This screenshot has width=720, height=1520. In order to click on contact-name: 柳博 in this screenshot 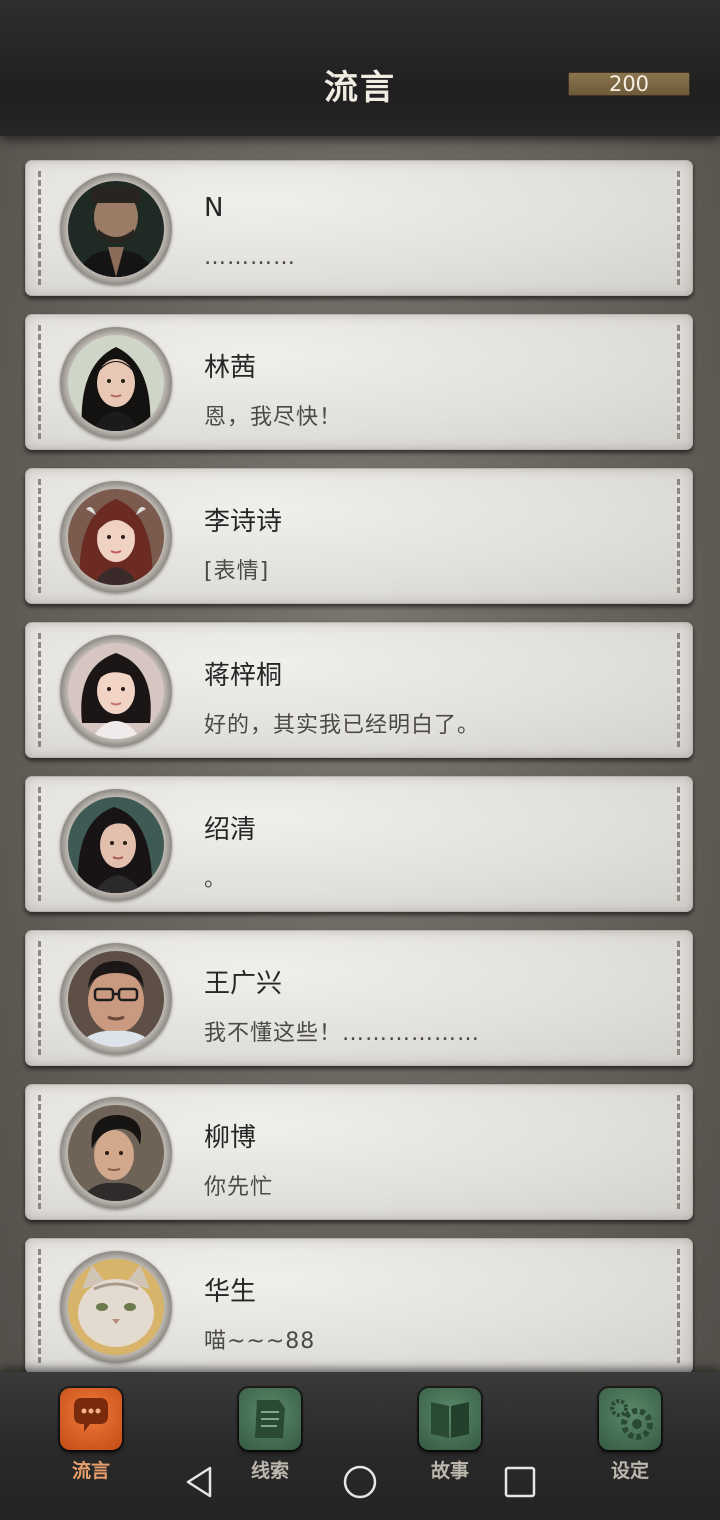, I will do `click(230, 1138)`.